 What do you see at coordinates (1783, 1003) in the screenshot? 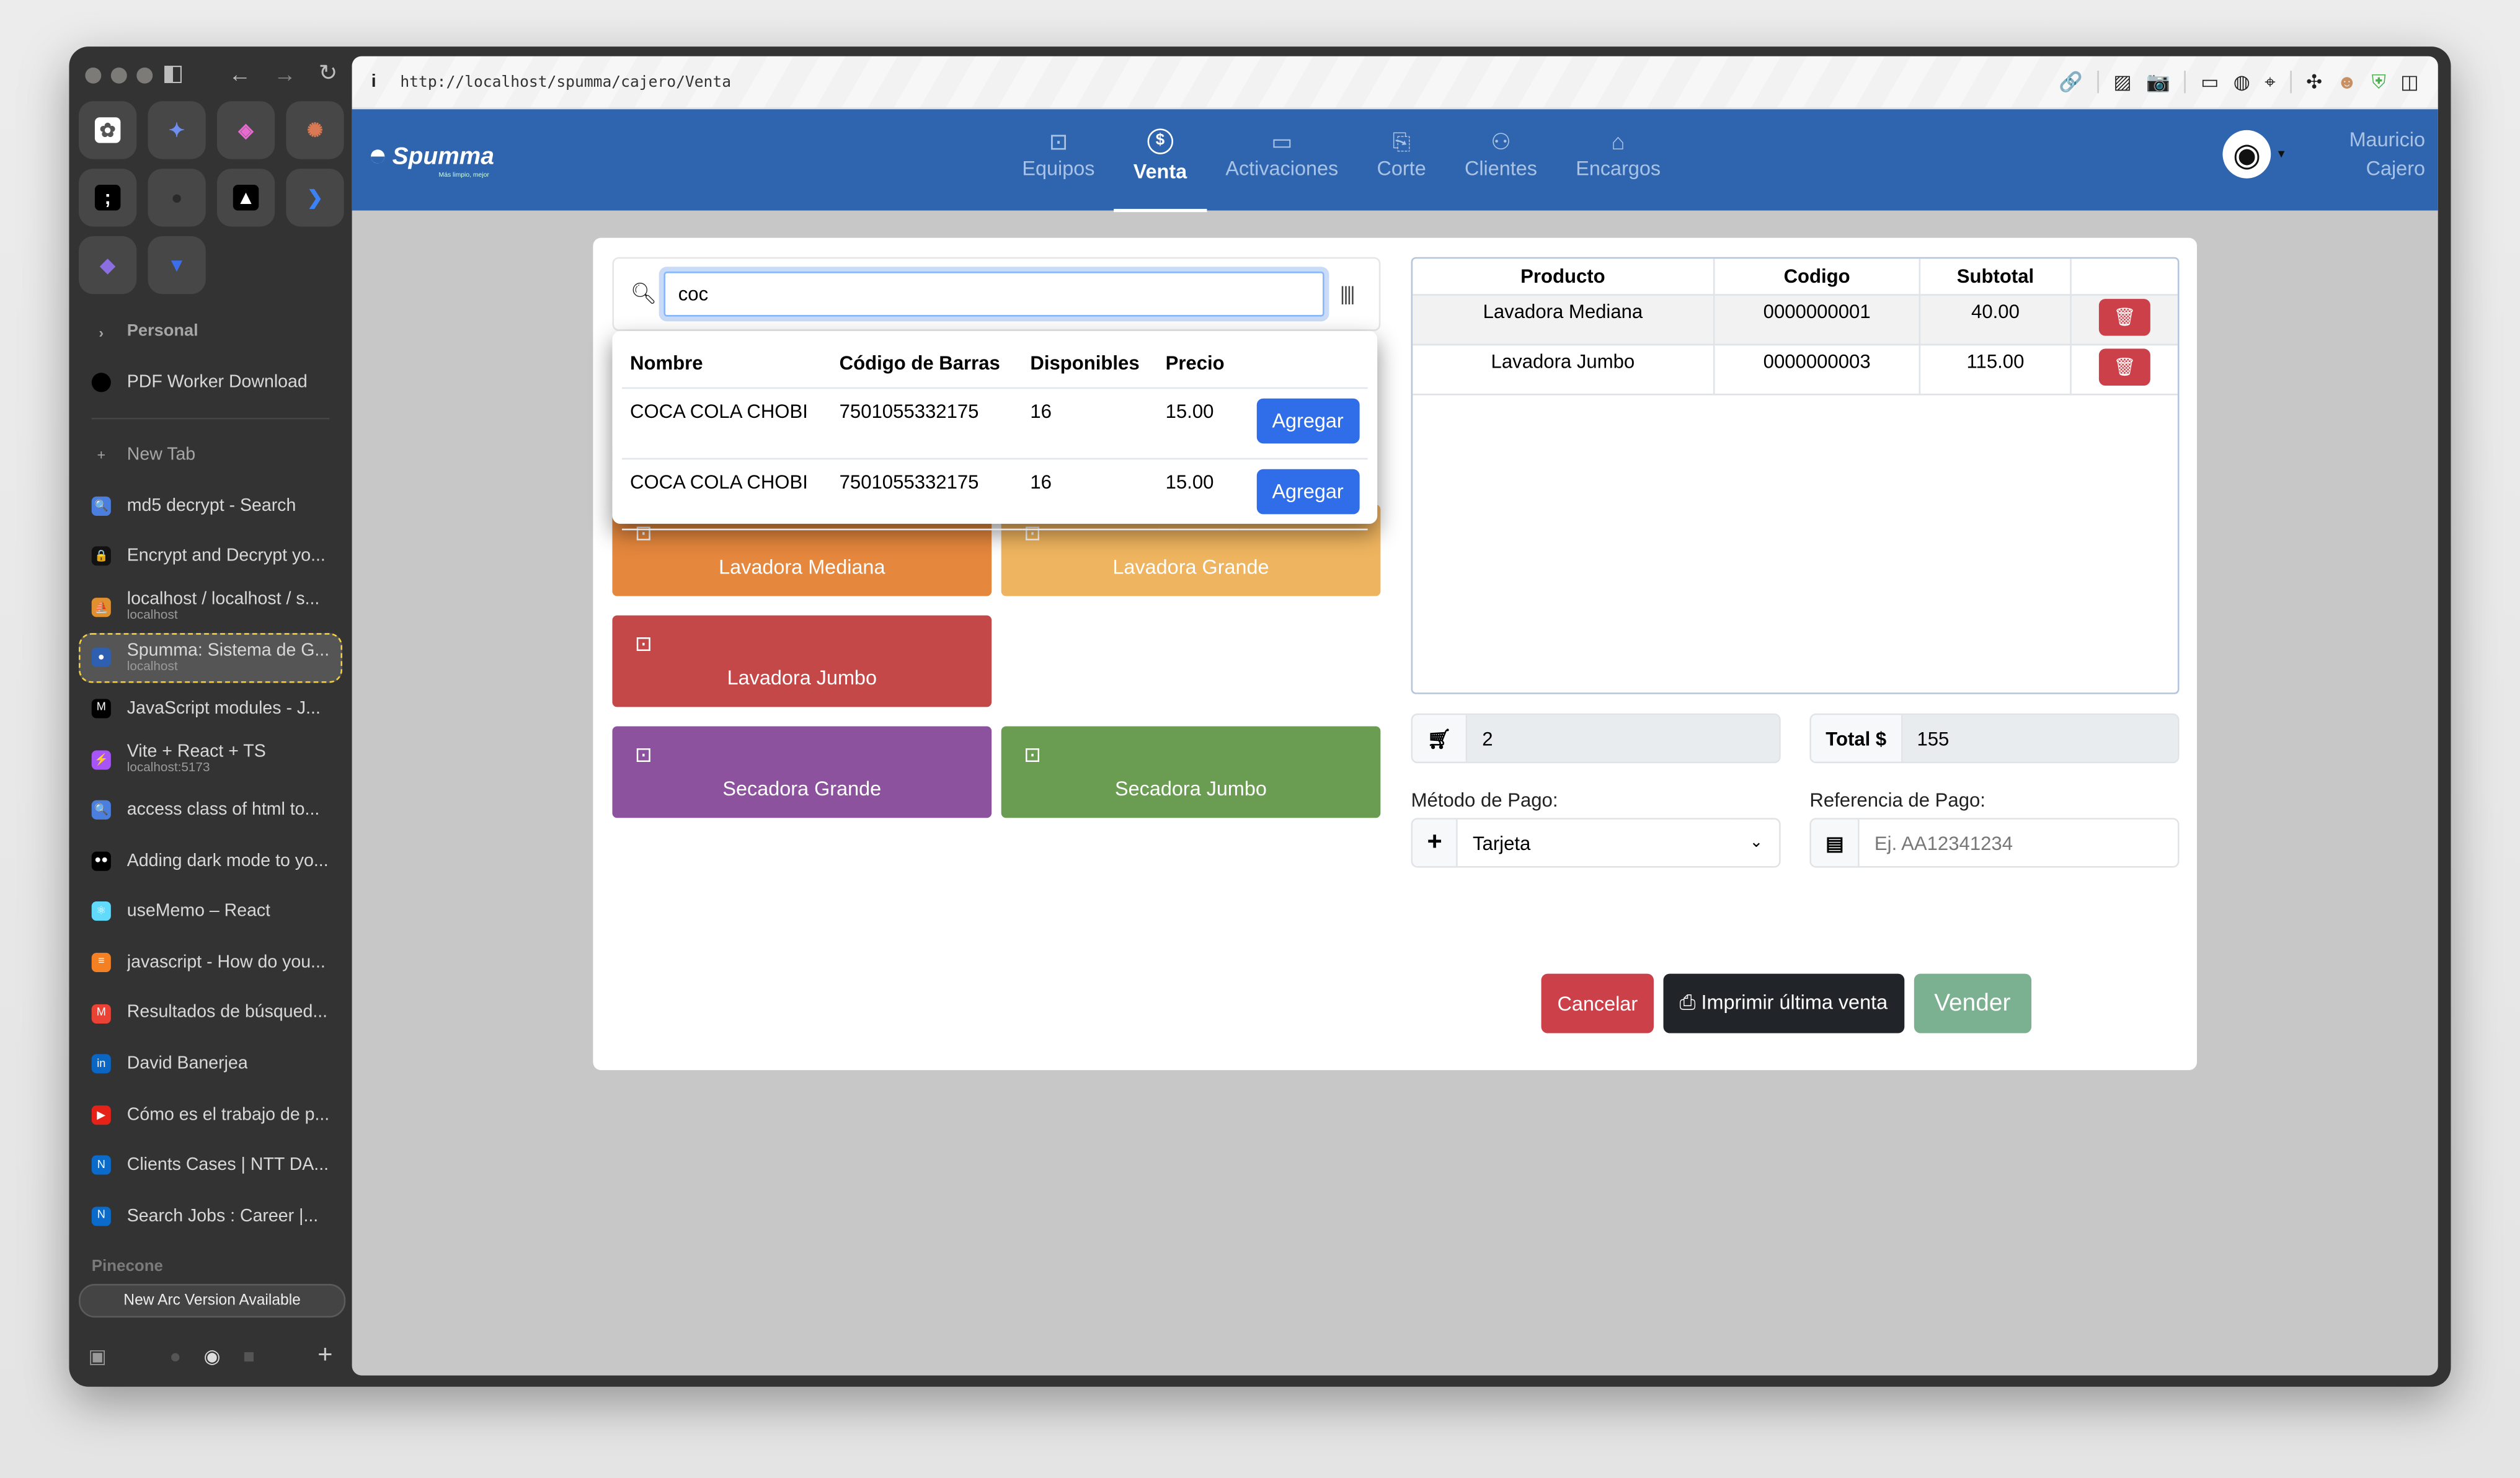
I see `print-last-sale-button: ⎙ Imprimir última venta` at bounding box center [1783, 1003].